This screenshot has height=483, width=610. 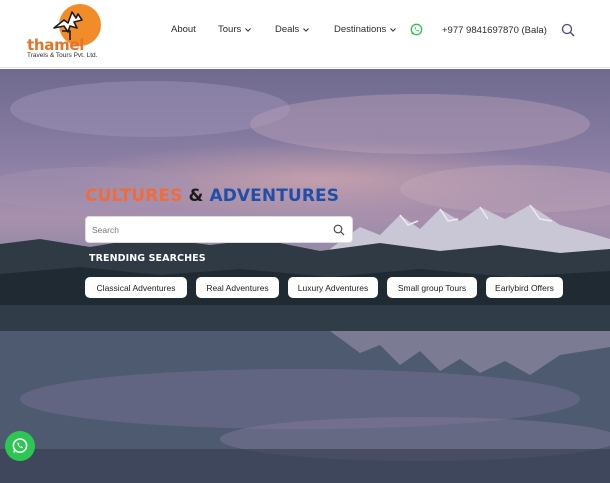 I want to click on nav-tours-label: Tours, so click(x=230, y=29).